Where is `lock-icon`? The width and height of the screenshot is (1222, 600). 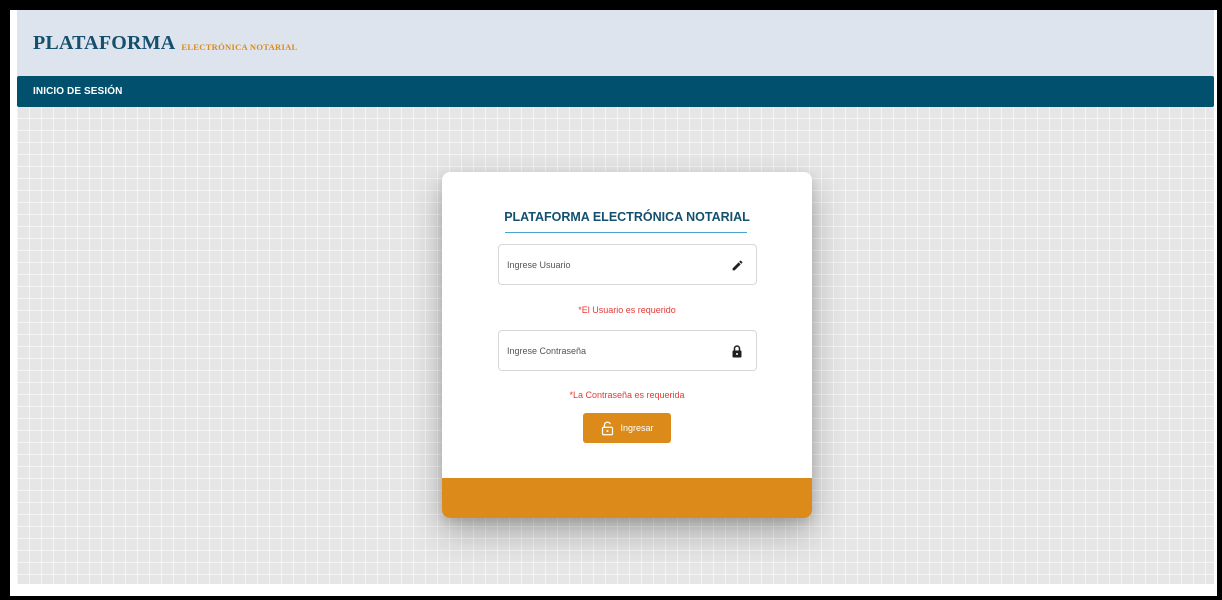
lock-icon is located at coordinates (737, 351).